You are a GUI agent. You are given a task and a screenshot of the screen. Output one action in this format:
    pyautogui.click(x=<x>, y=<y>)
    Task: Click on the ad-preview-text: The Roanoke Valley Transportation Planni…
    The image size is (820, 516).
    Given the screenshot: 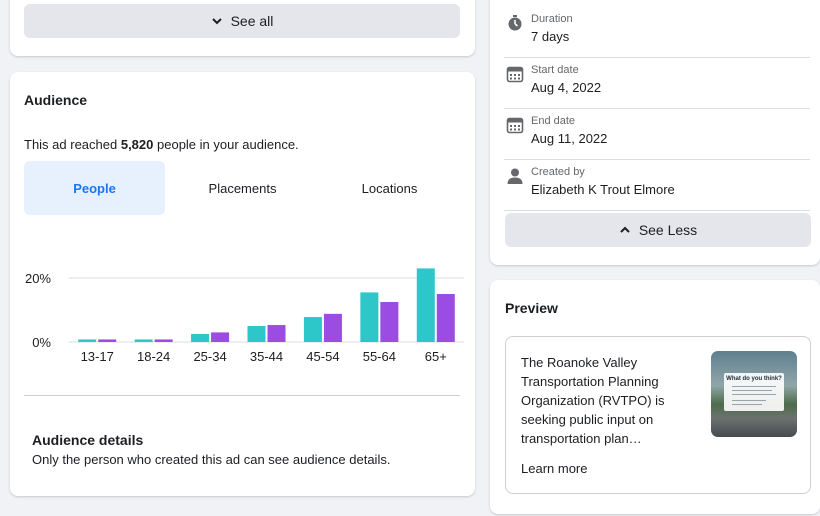 What is the action you would take?
    pyautogui.click(x=593, y=400)
    